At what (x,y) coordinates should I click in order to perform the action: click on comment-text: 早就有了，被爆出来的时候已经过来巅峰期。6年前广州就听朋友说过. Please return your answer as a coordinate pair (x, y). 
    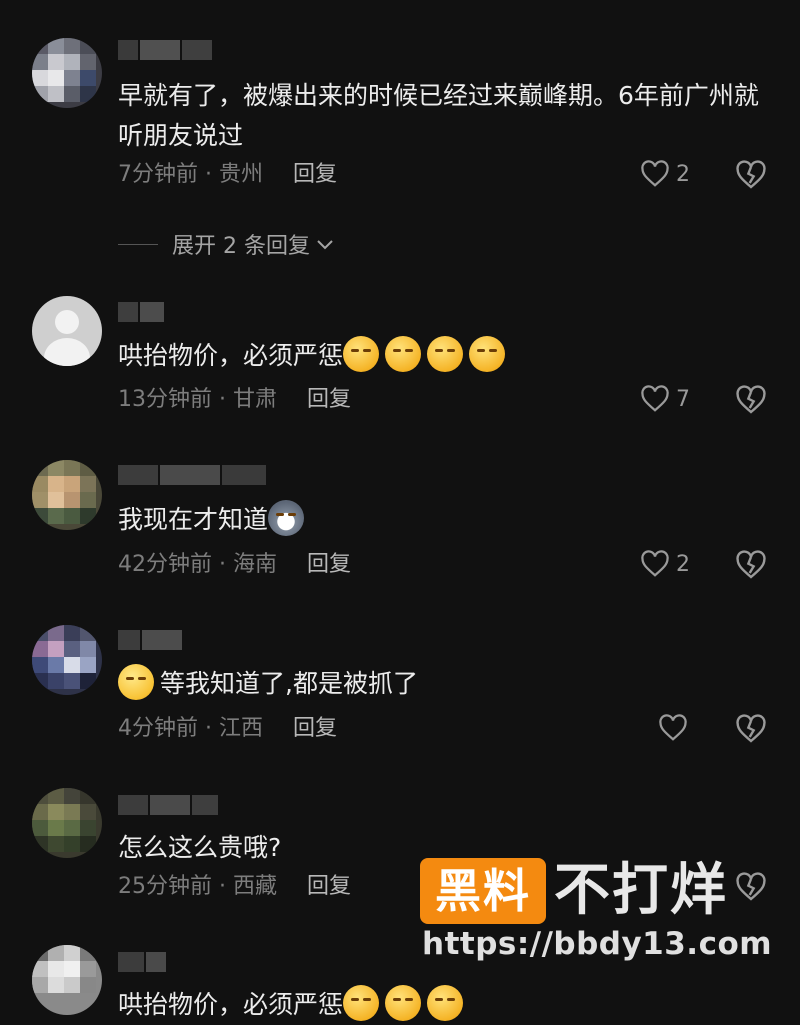
    Looking at the image, I should click on (438, 115).